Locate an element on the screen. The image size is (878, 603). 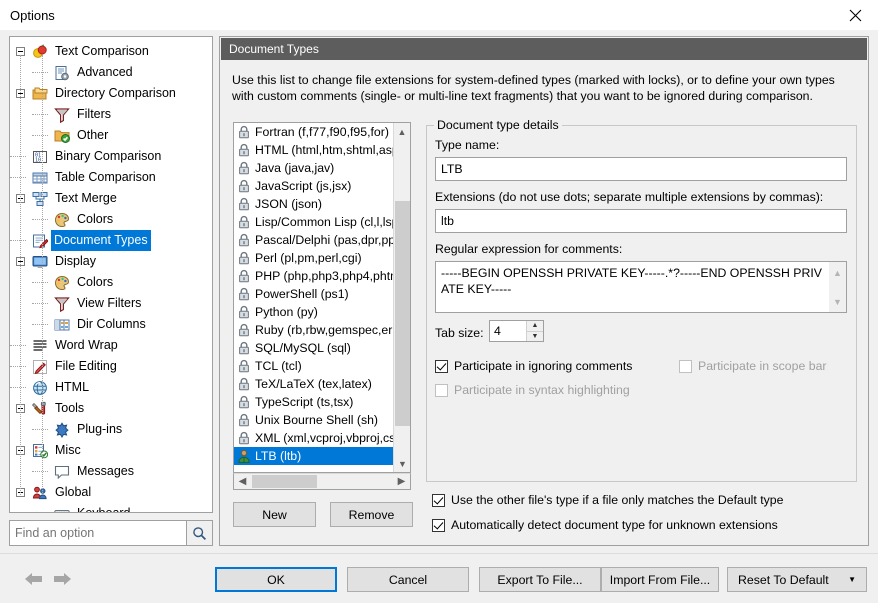
sidebar-item-label: Advanced is located at coordinates (105, 72).